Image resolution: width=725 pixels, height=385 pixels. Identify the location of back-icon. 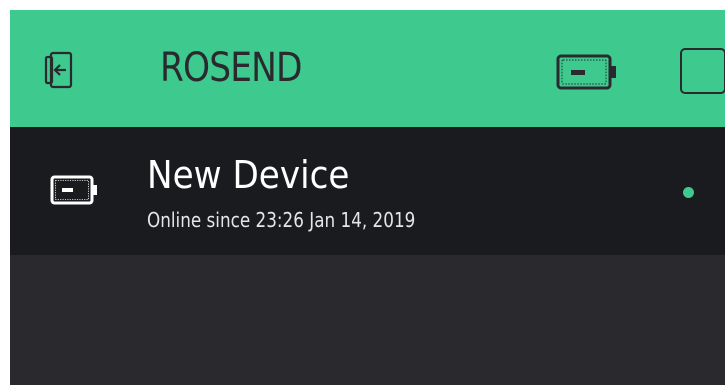
(59, 70).